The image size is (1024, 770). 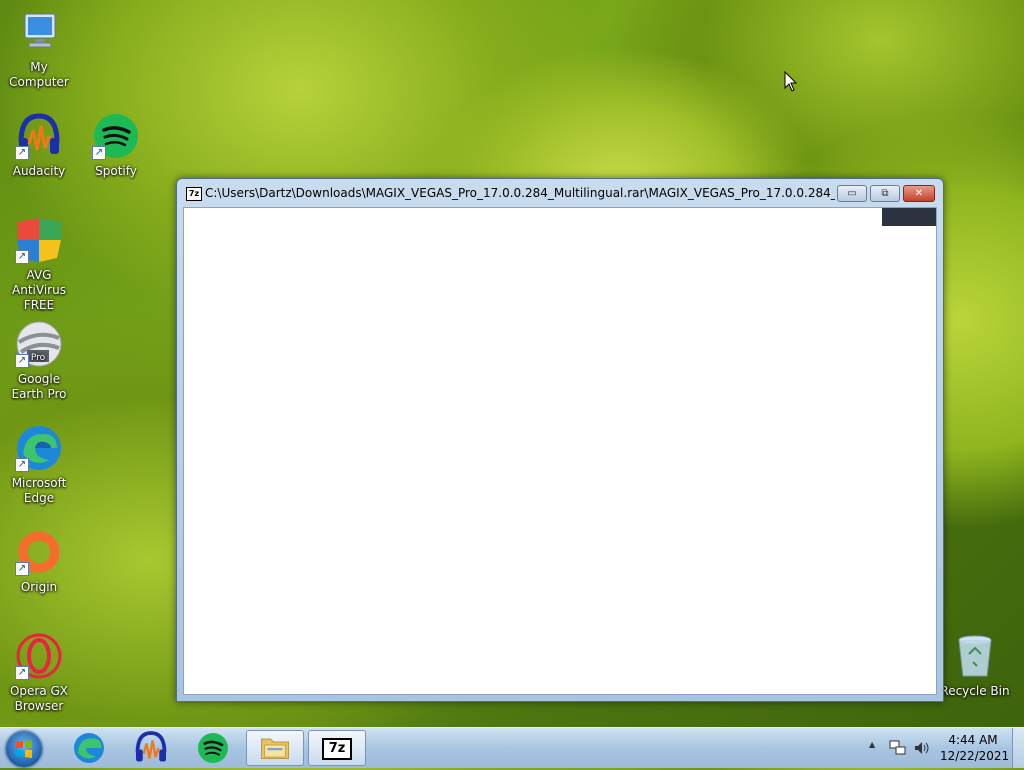 I want to click on 7zip-icon: 7z, so click(x=337, y=749).